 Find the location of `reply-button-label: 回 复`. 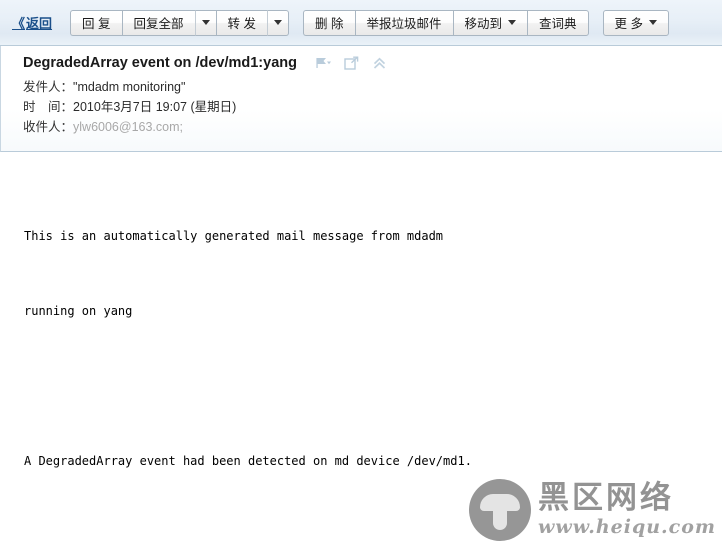

reply-button-label: 回 复 is located at coordinates (96, 24).